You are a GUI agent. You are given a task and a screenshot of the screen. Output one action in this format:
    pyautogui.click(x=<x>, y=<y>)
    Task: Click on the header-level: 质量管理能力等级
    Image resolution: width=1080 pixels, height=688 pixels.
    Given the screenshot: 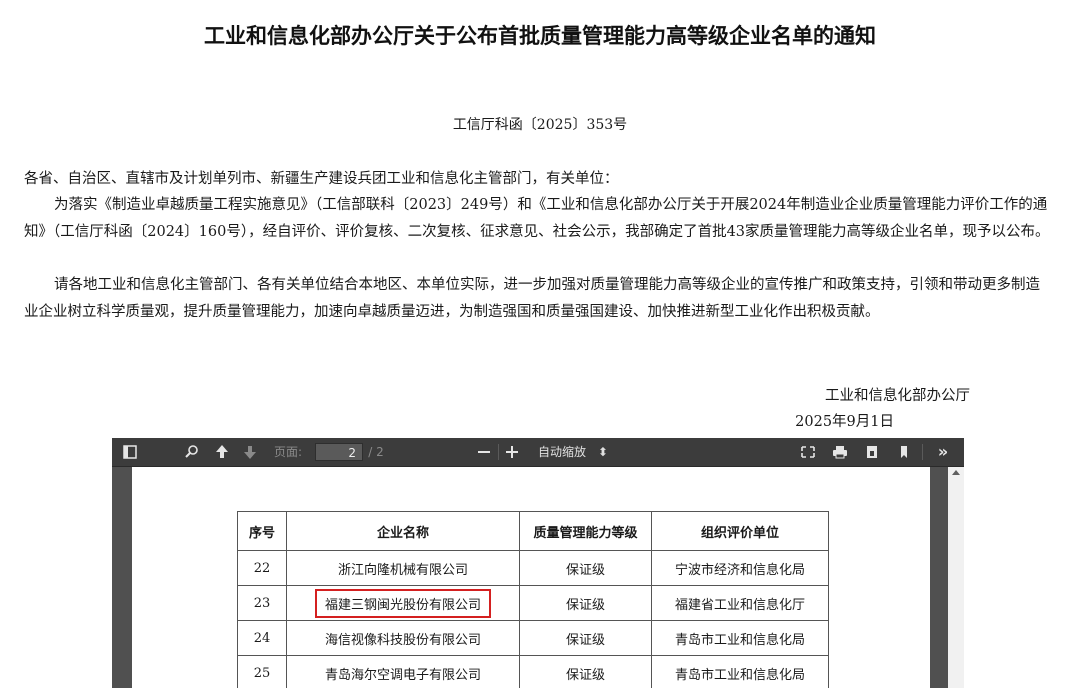 What is the action you would take?
    pyautogui.click(x=585, y=531)
    